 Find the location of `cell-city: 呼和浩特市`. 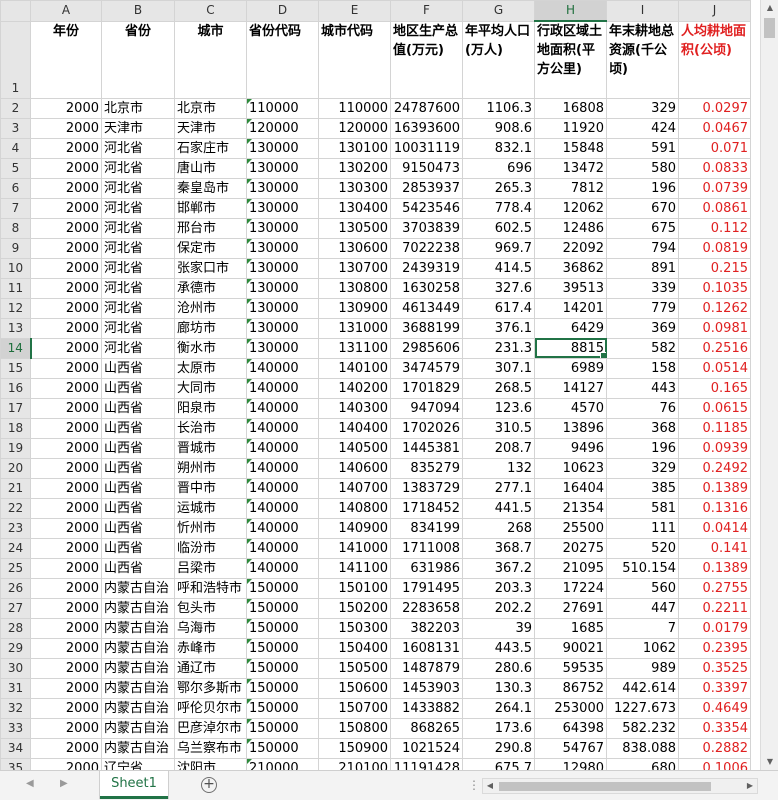

cell-city: 呼和浩特市 is located at coordinates (210, 588).